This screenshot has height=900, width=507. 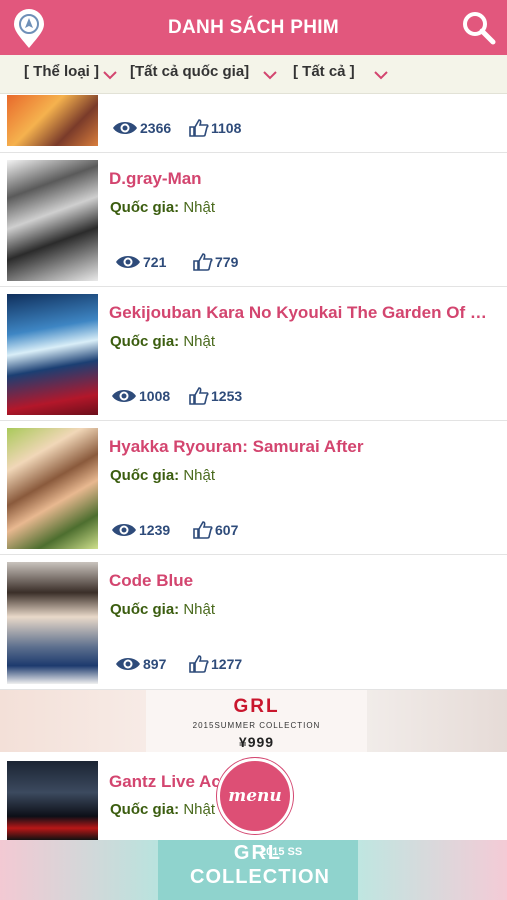 What do you see at coordinates (164, 782) in the screenshot?
I see `movie-title: Gantz Live Act` at bounding box center [164, 782].